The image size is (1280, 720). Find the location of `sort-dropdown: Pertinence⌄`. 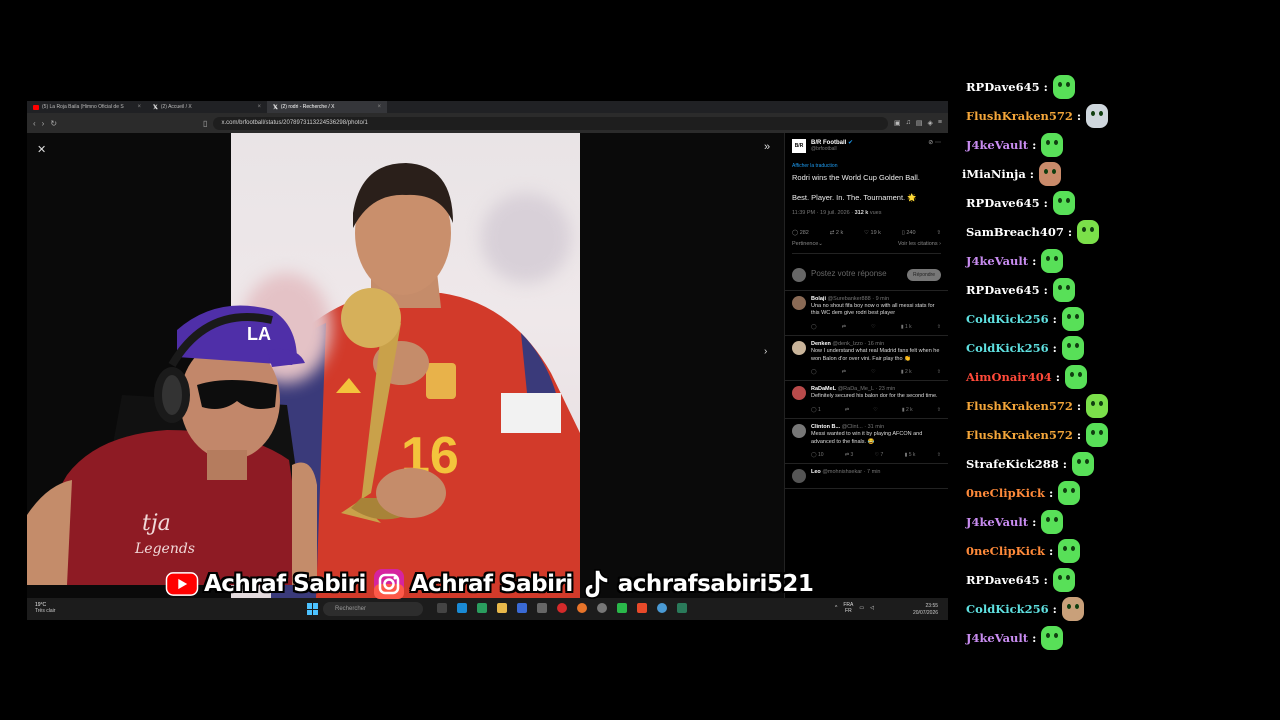

sort-dropdown: Pertinence⌄ is located at coordinates (807, 244).